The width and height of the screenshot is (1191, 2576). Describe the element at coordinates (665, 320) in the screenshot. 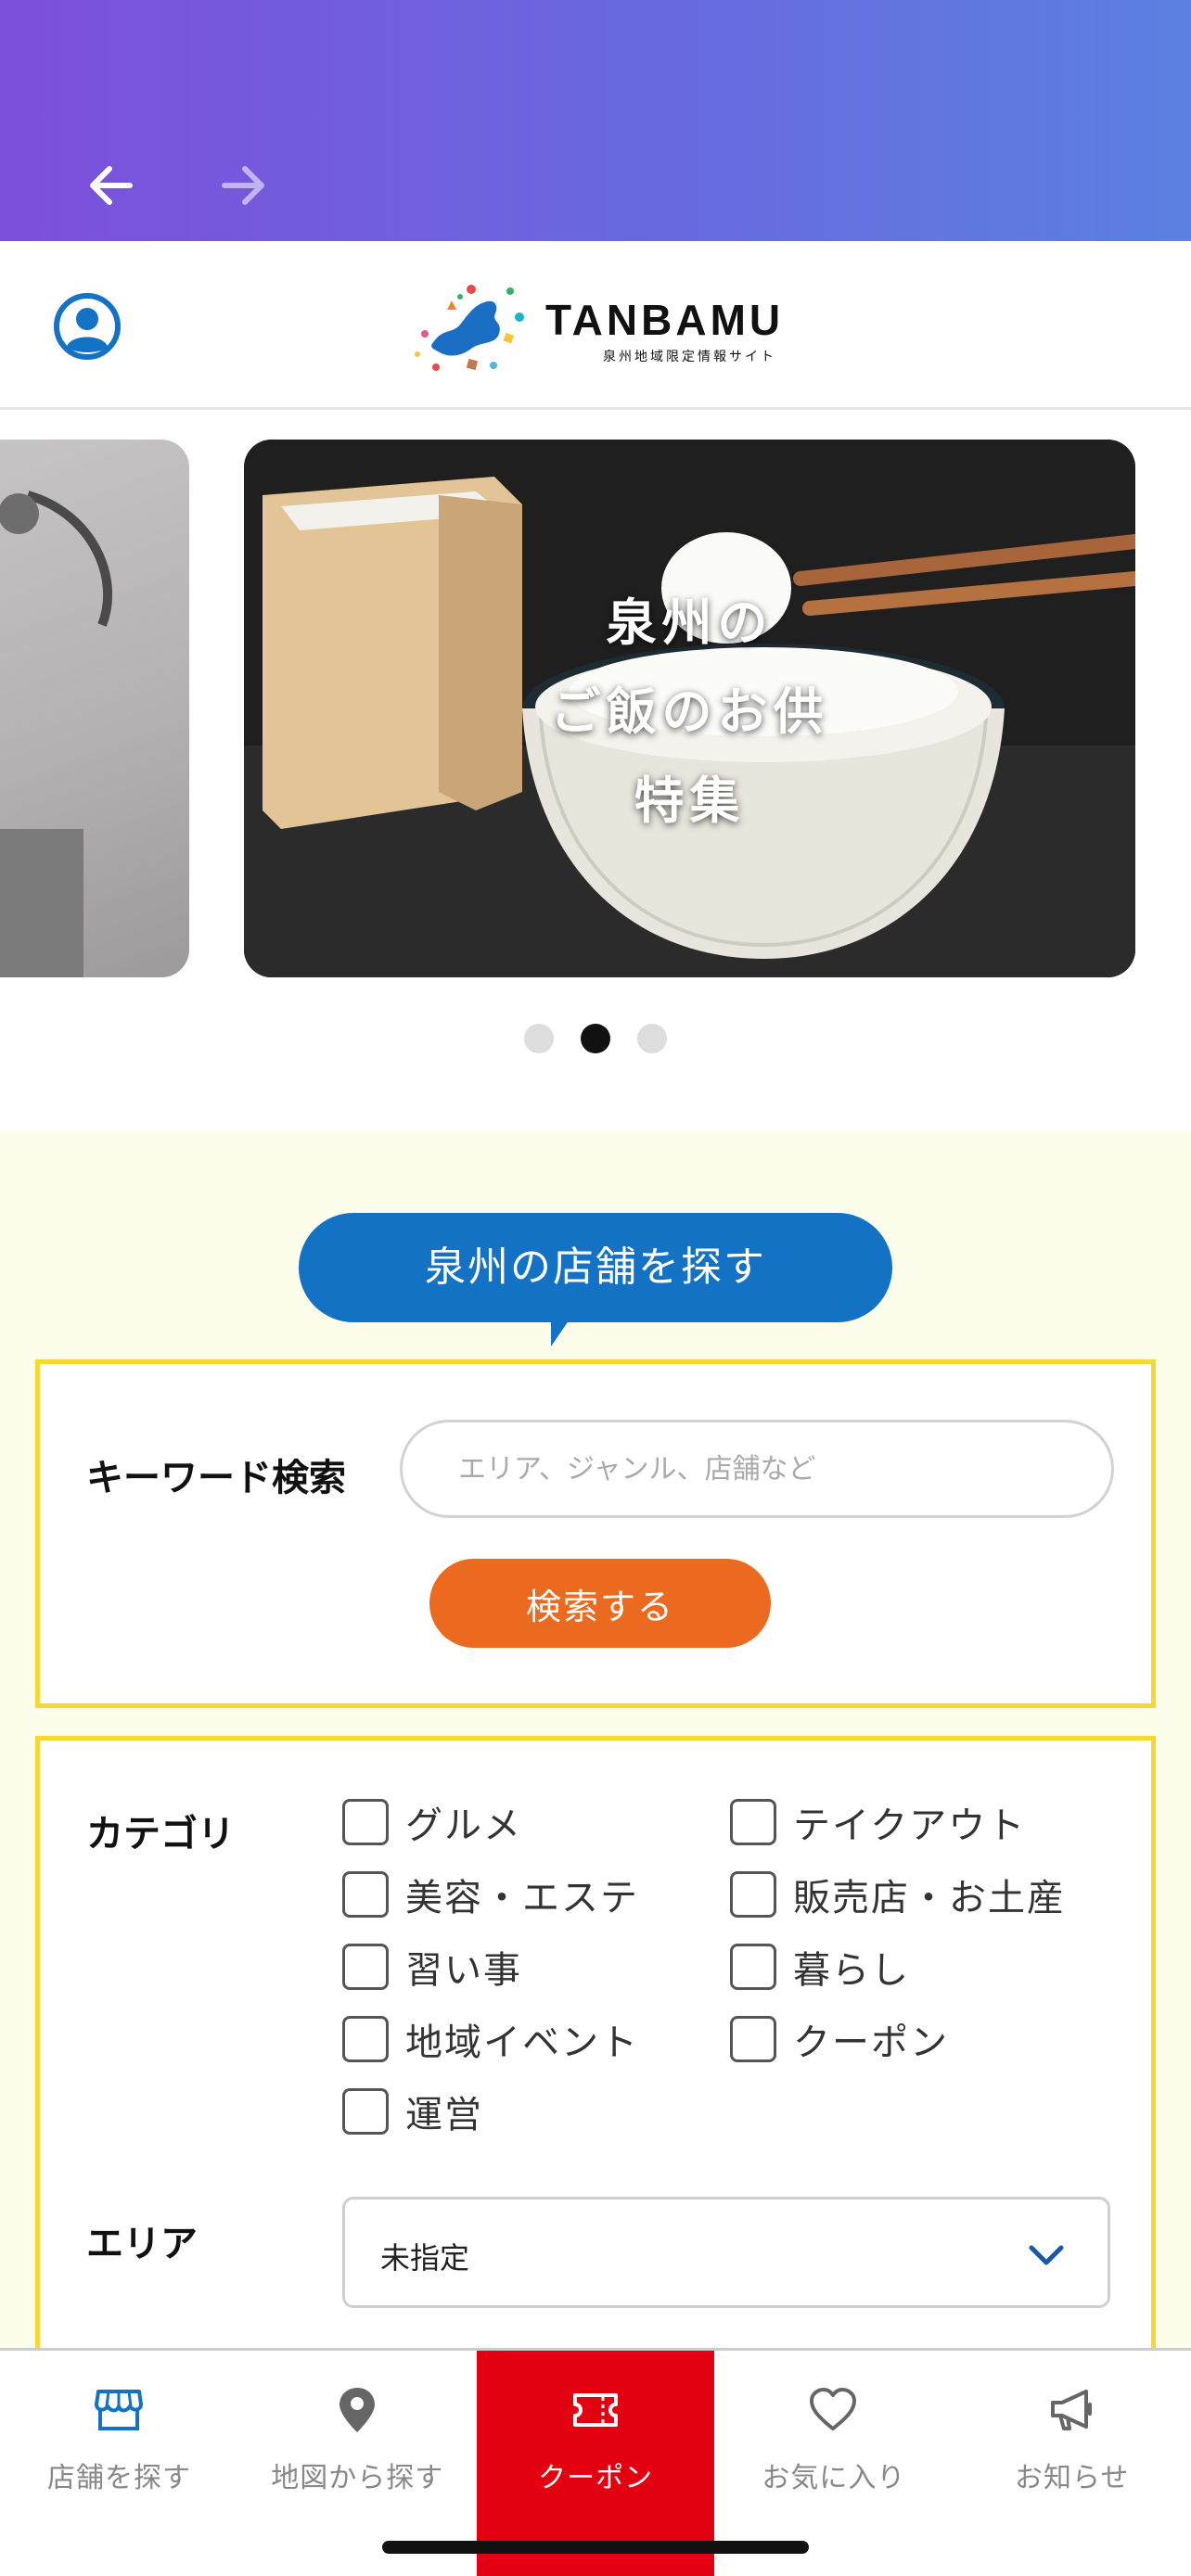

I see `logo-wordmark: TANBAMU` at that location.